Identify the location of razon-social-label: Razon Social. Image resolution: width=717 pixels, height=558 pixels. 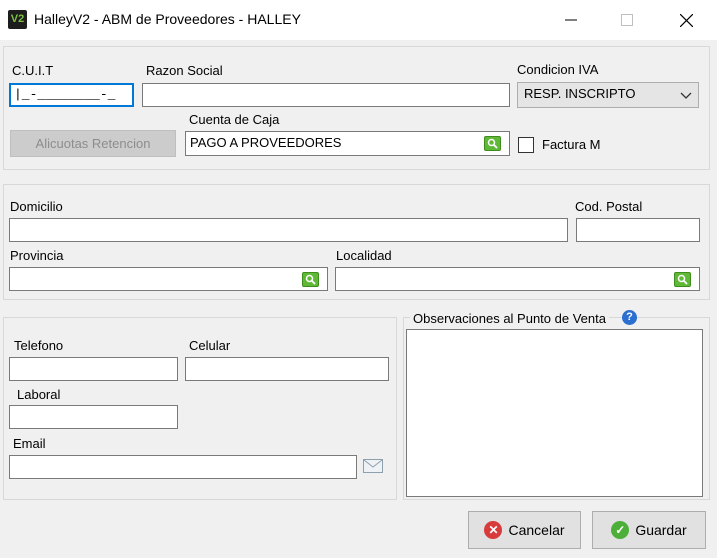
(184, 70).